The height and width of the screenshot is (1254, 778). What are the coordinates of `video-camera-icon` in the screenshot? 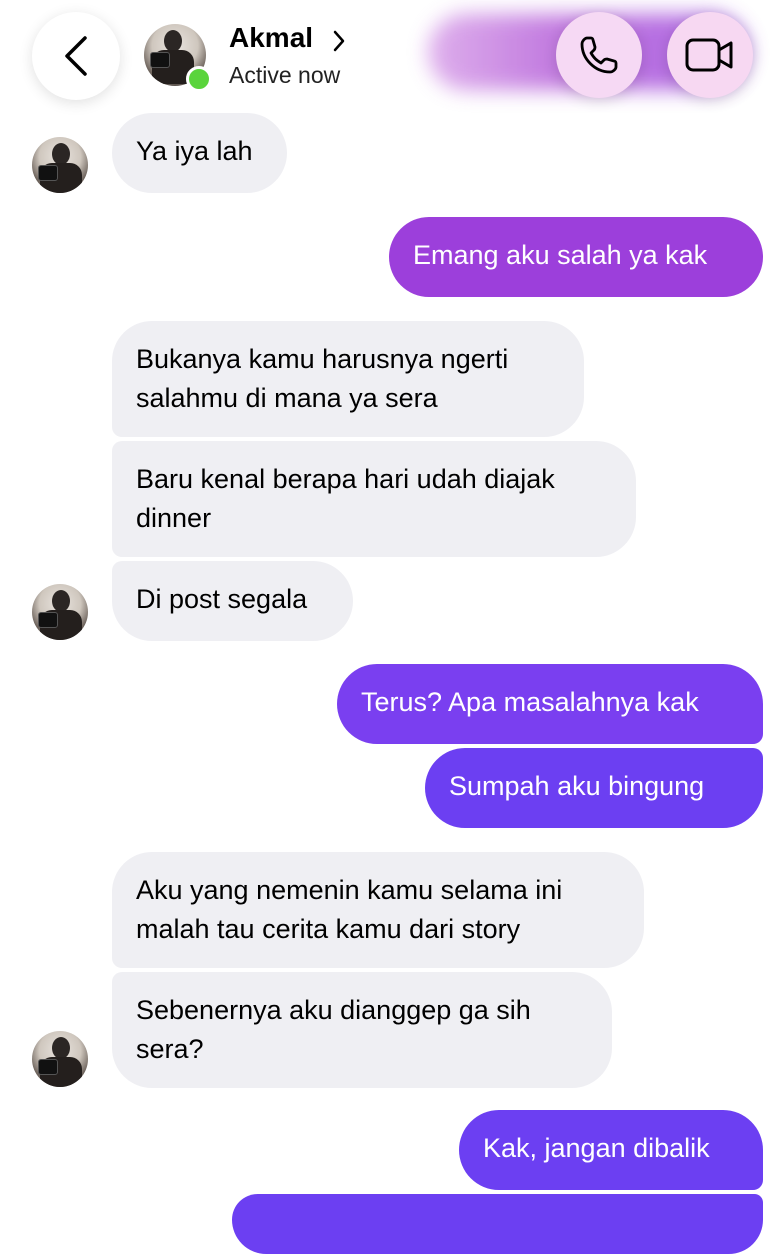 It's located at (709, 55).